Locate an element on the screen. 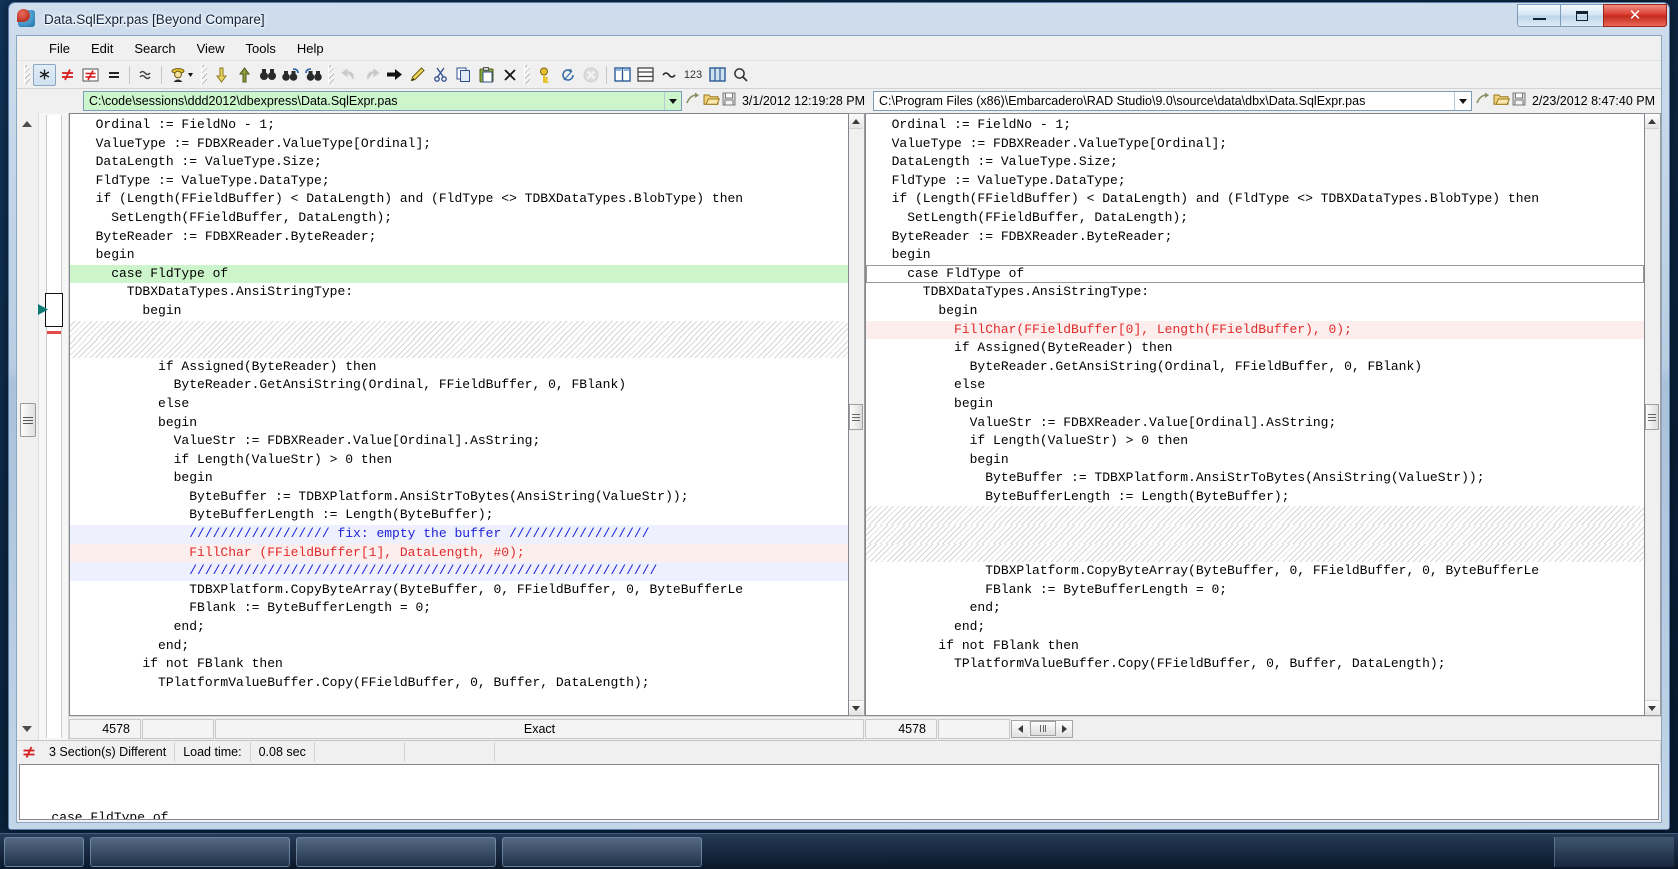 The width and height of the screenshot is (1678, 869). line-numbers-button: 123 is located at coordinates (693, 75).